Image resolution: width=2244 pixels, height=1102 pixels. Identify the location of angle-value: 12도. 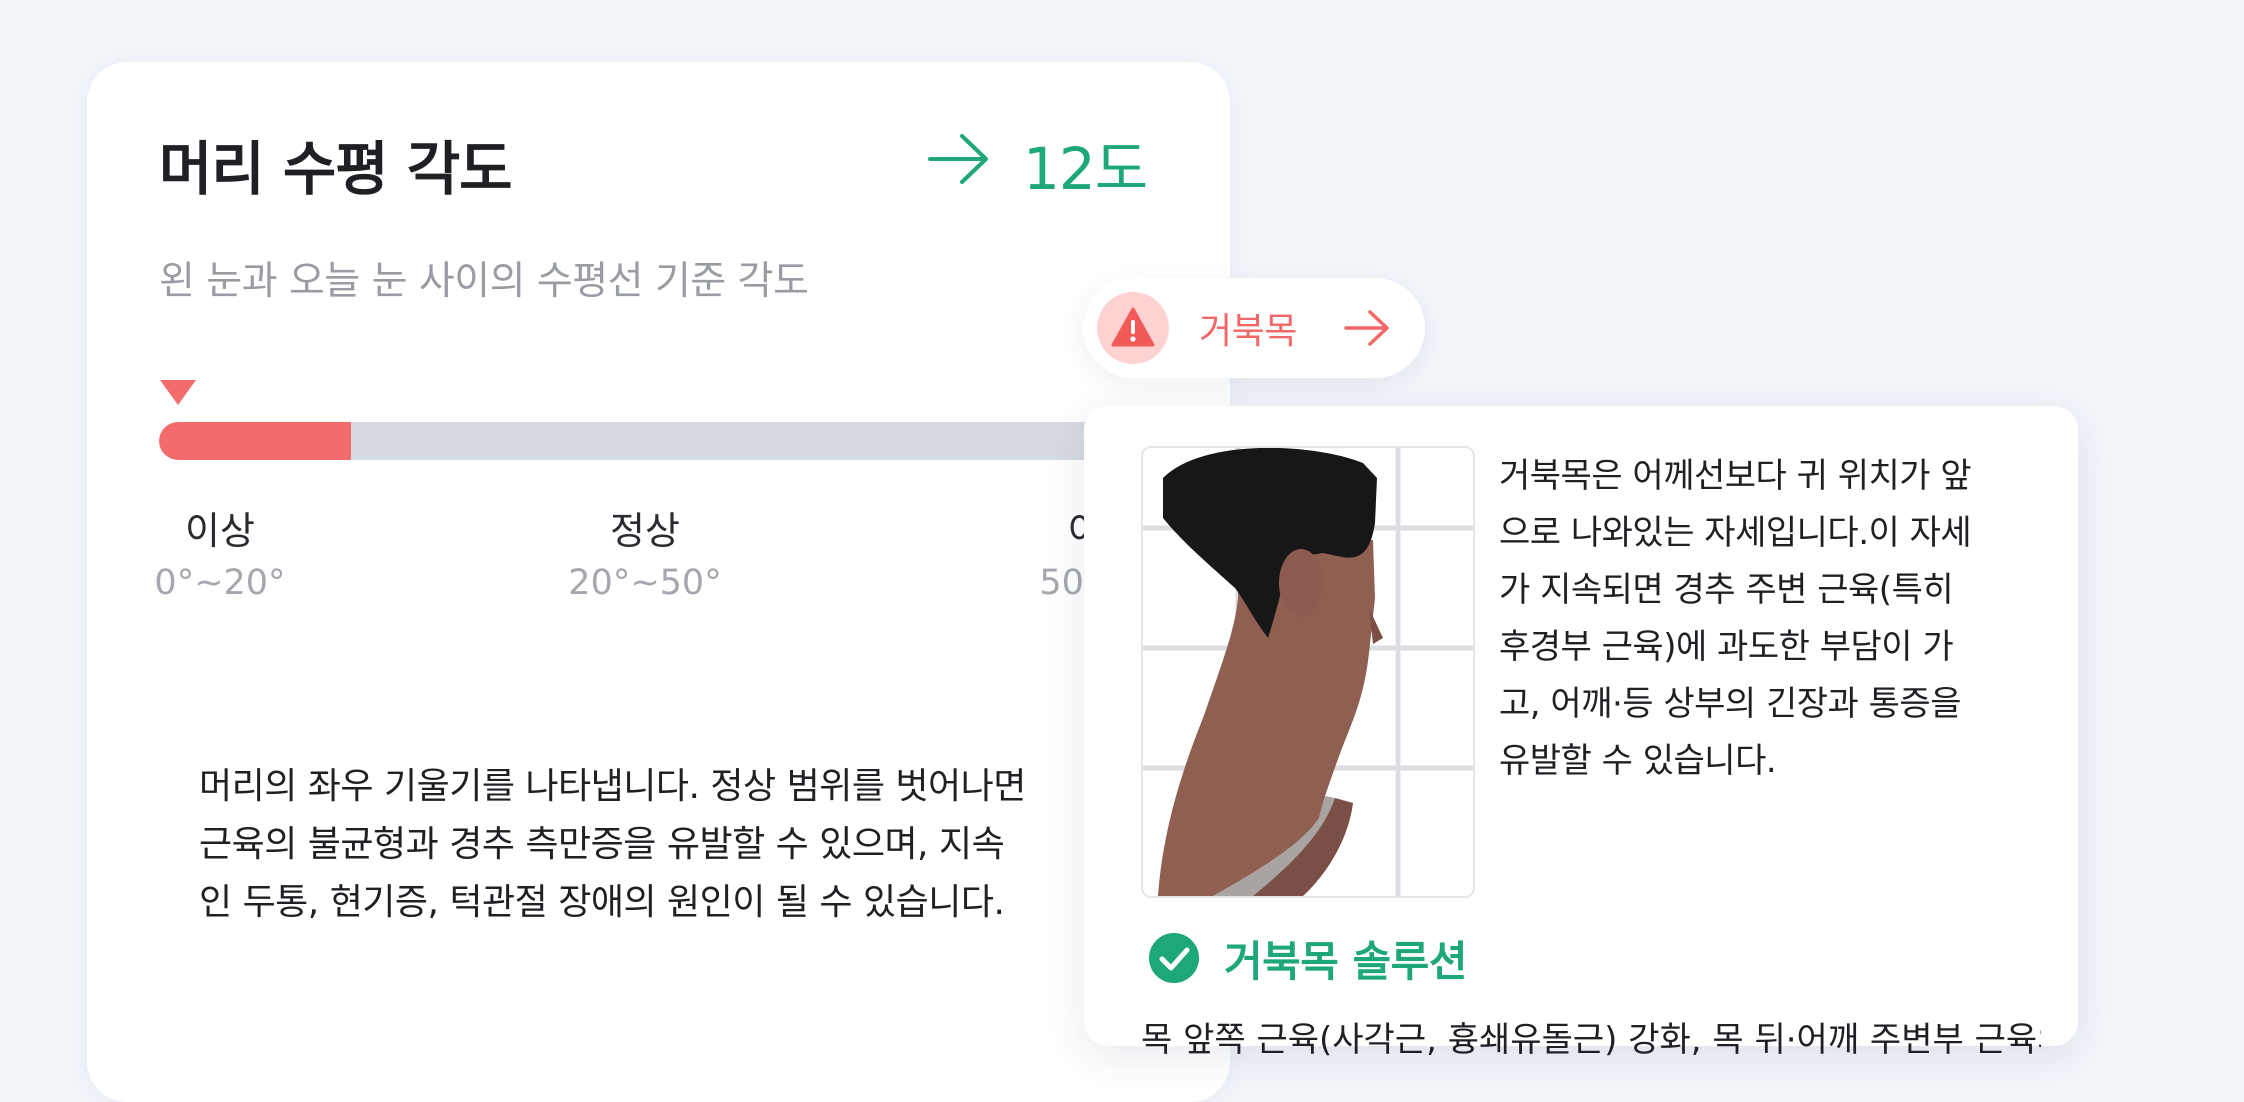
(1085, 169).